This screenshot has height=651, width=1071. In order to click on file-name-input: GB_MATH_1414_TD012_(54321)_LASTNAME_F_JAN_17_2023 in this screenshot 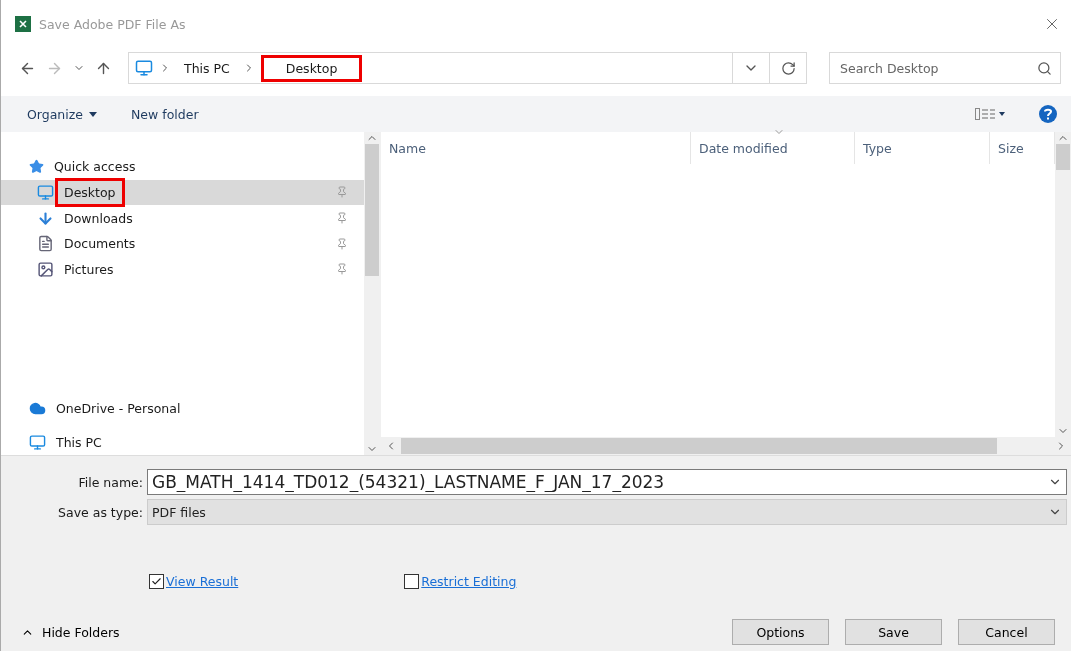, I will do `click(600, 482)`.